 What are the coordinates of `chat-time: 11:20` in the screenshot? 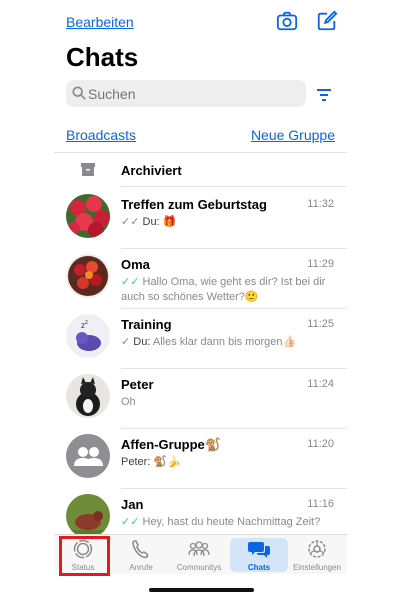 It's located at (320, 444).